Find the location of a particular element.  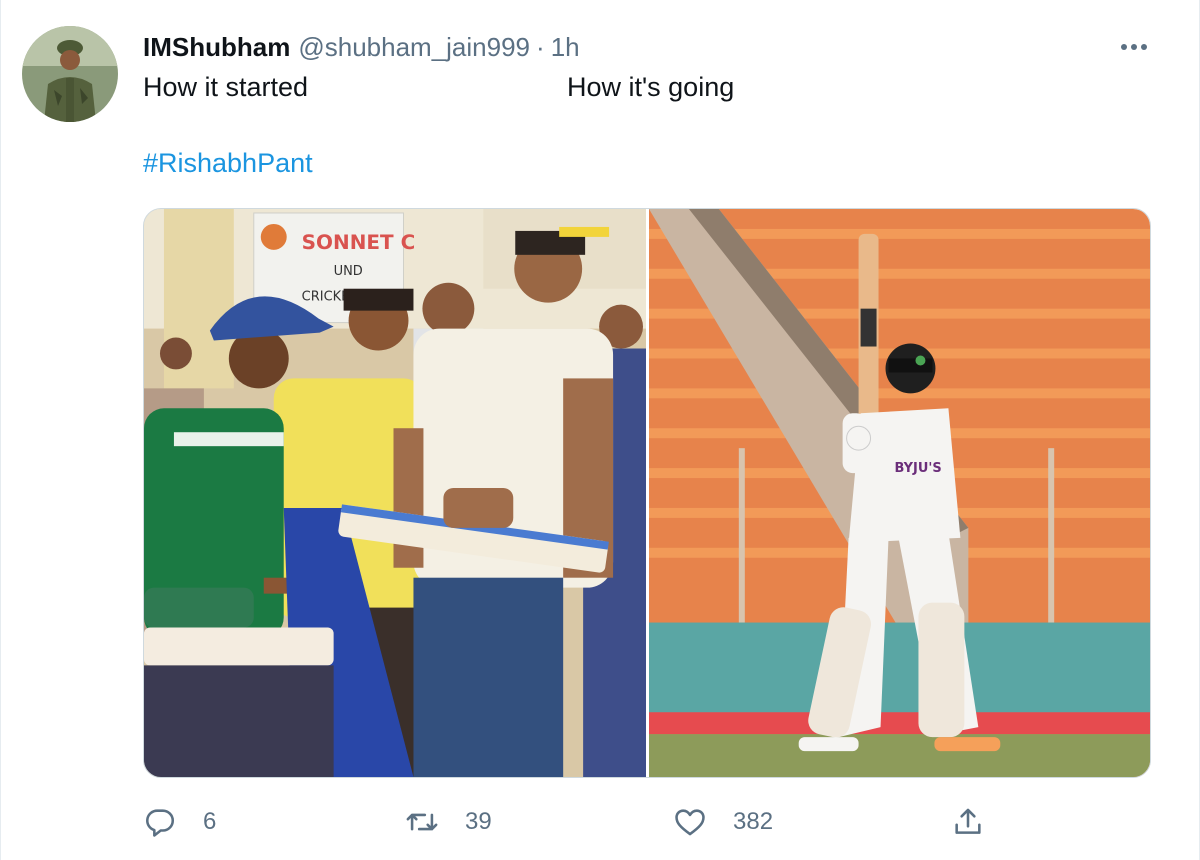

reply-button: 6 is located at coordinates (179, 822).